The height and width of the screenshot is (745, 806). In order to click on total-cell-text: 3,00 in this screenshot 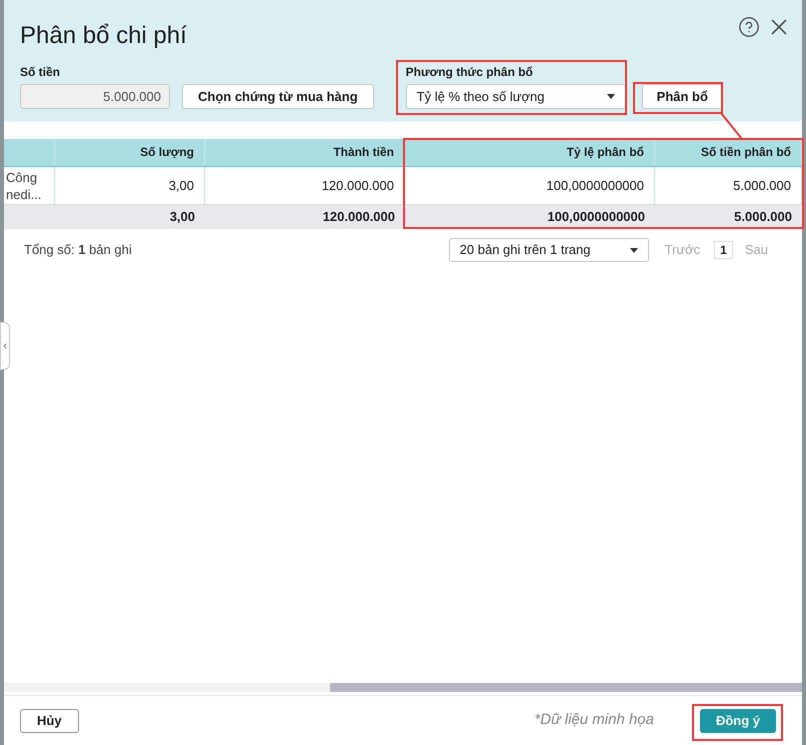, I will do `click(182, 217)`.